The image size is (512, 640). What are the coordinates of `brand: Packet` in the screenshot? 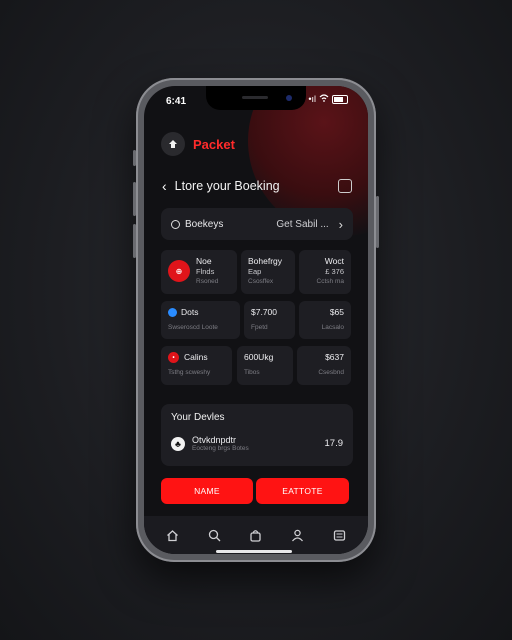 It's located at (198, 144).